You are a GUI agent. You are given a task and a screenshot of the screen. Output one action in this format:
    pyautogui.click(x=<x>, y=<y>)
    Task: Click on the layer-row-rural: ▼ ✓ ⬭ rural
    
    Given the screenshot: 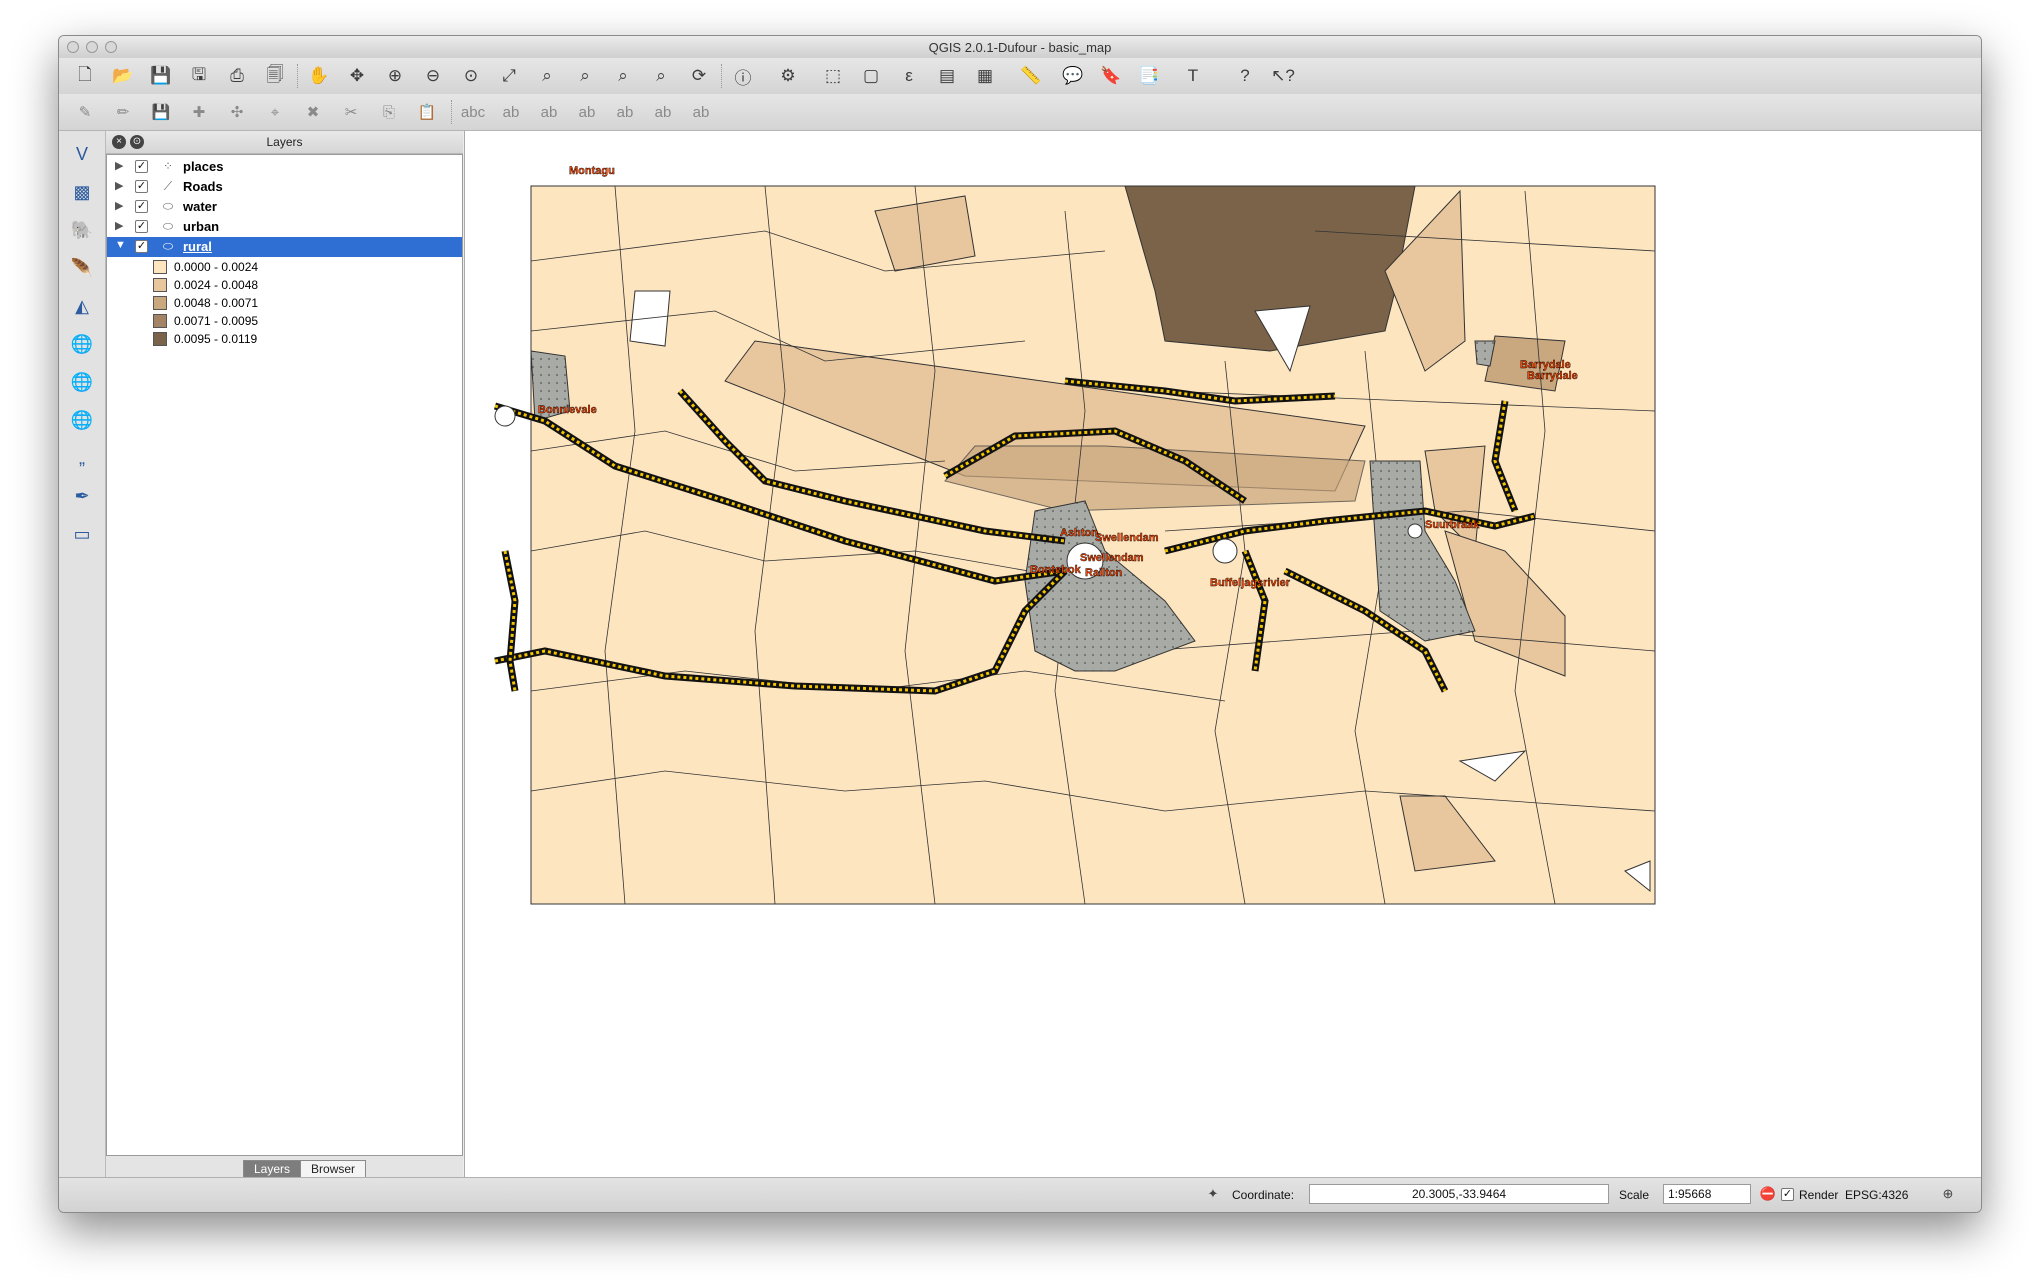 What is the action you would take?
    pyautogui.click(x=284, y=247)
    